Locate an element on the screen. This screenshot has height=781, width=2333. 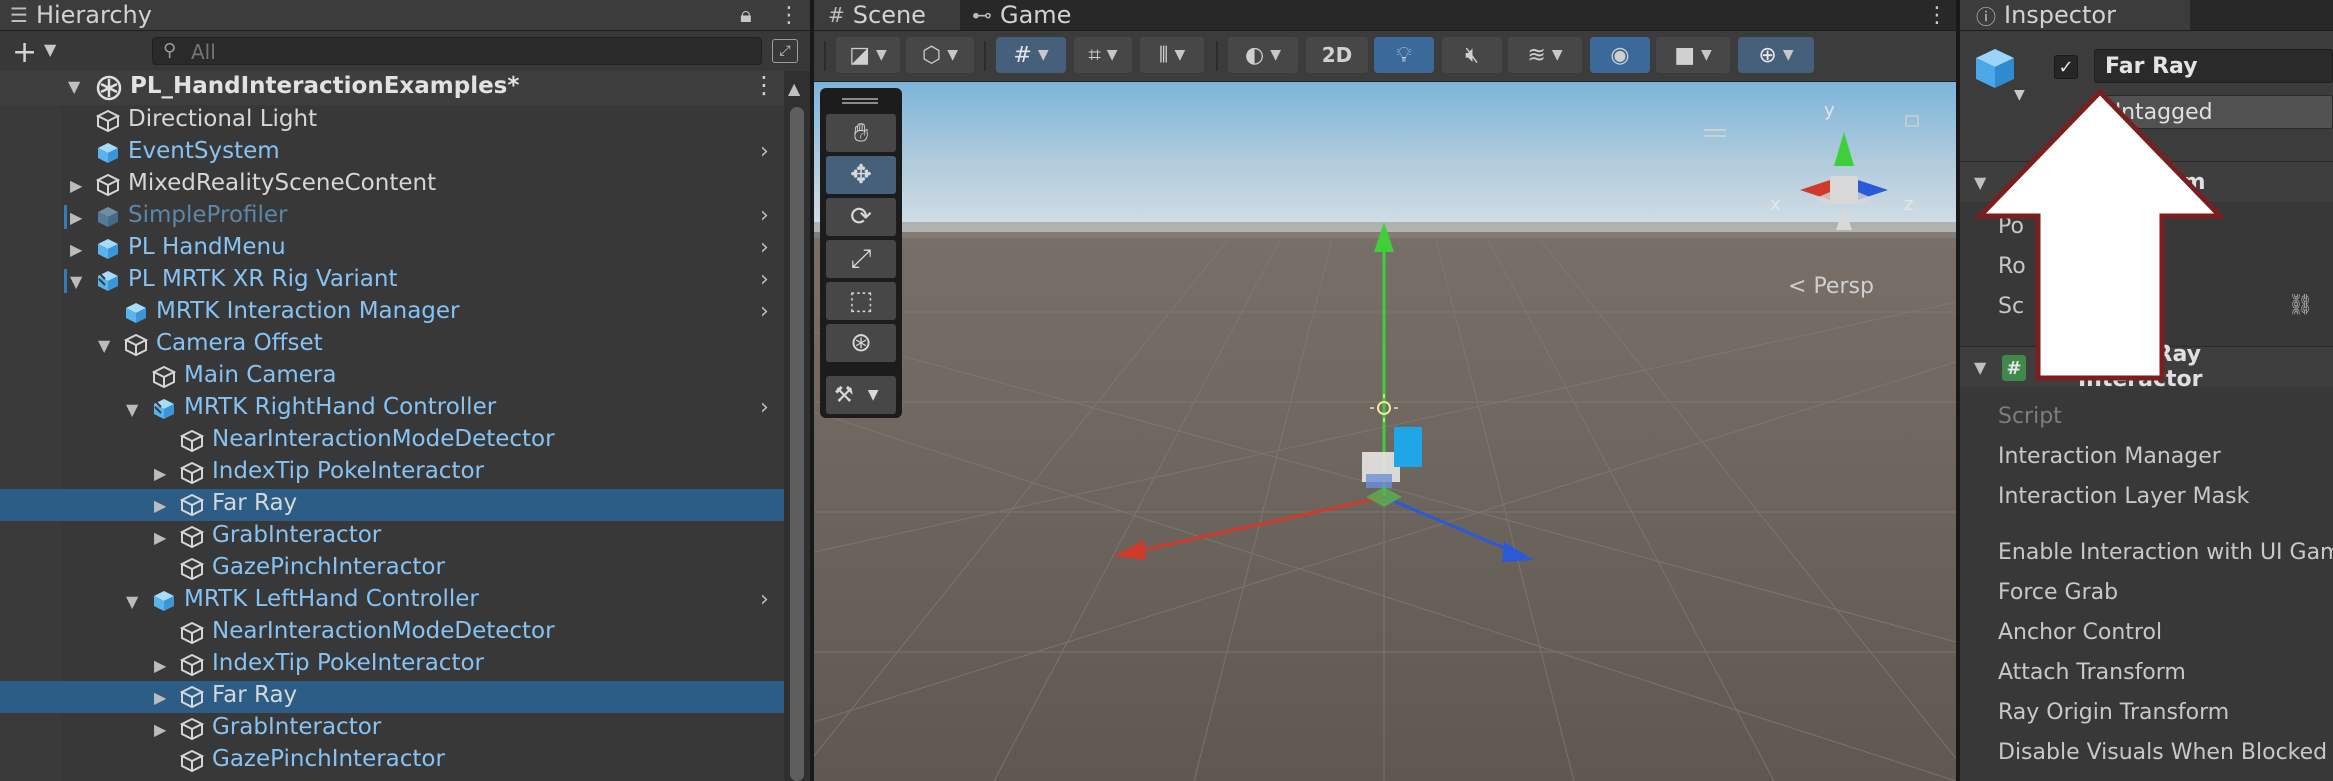
tab-hierarchy: ☰ Hierarchy is located at coordinates (405, 15).